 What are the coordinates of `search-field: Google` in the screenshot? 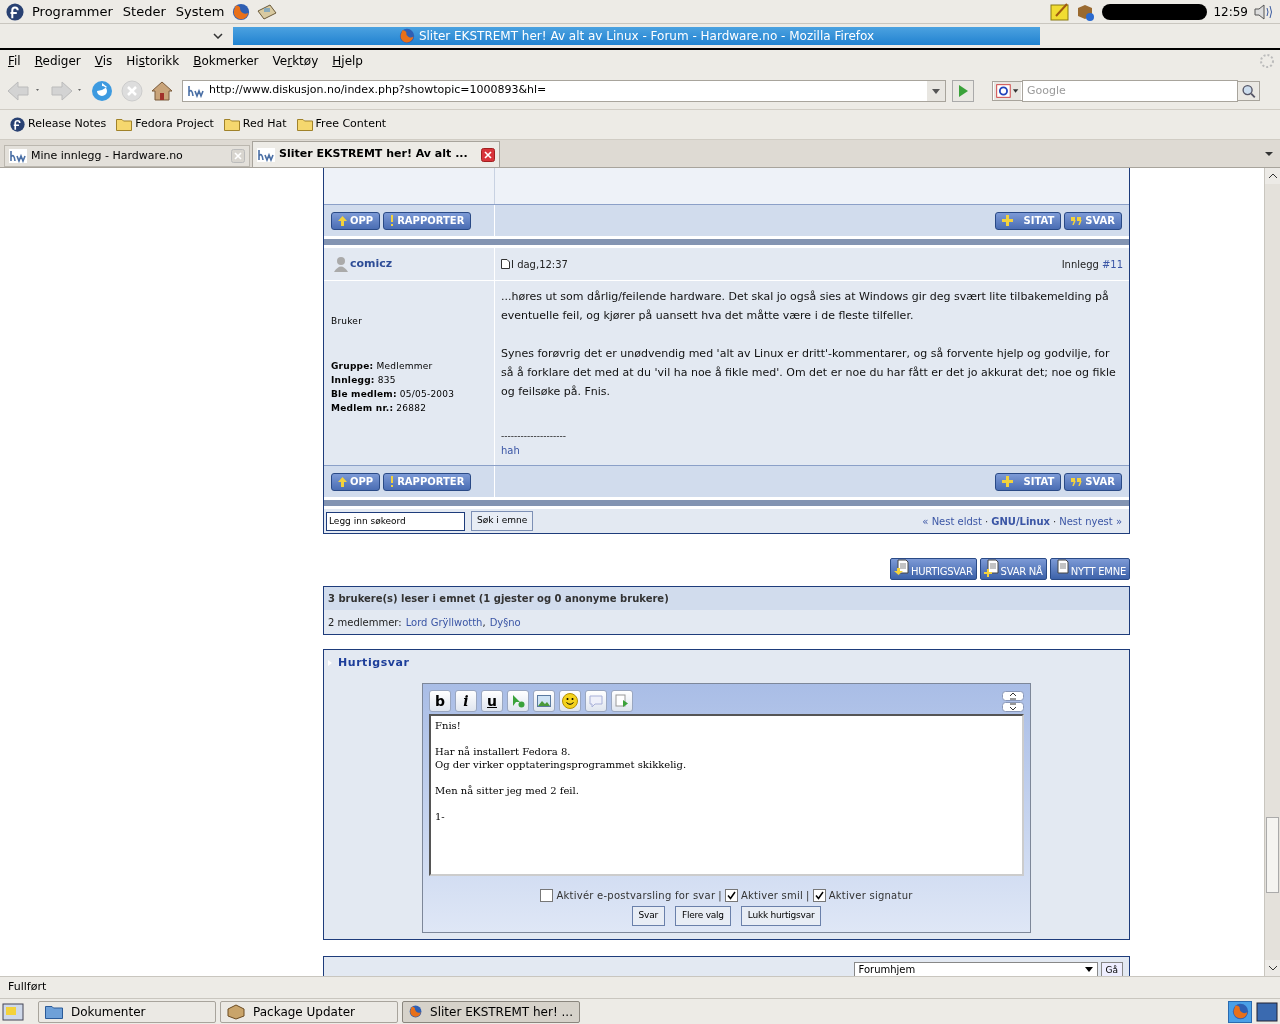 It's located at (1130, 90).